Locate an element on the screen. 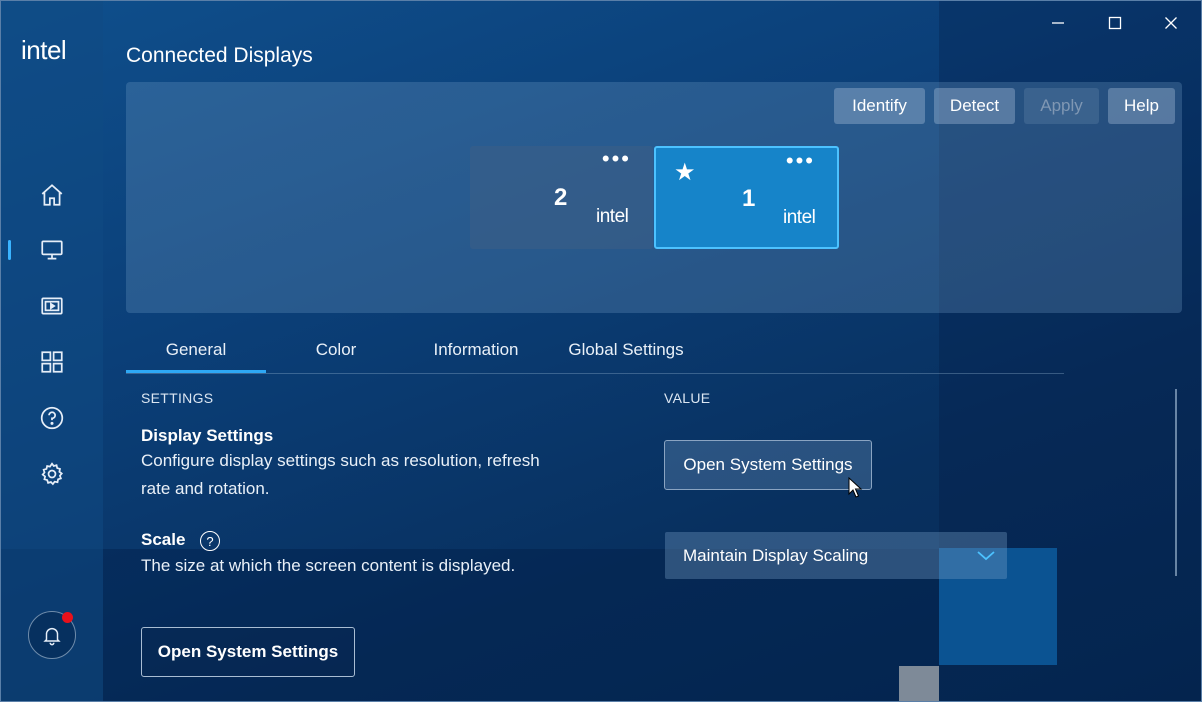 The height and width of the screenshot is (702, 1202). question-icon is located at coordinates (52, 418).